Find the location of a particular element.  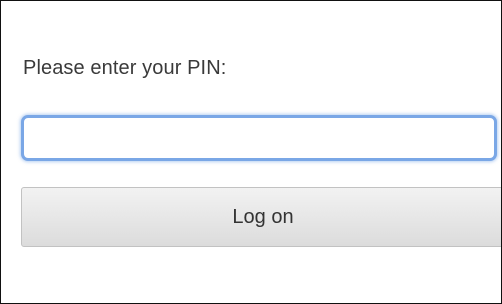

pin-prompt-label: Please enter your PIN: is located at coordinates (125, 68).